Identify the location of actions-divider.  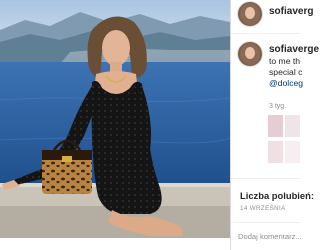
(266, 179).